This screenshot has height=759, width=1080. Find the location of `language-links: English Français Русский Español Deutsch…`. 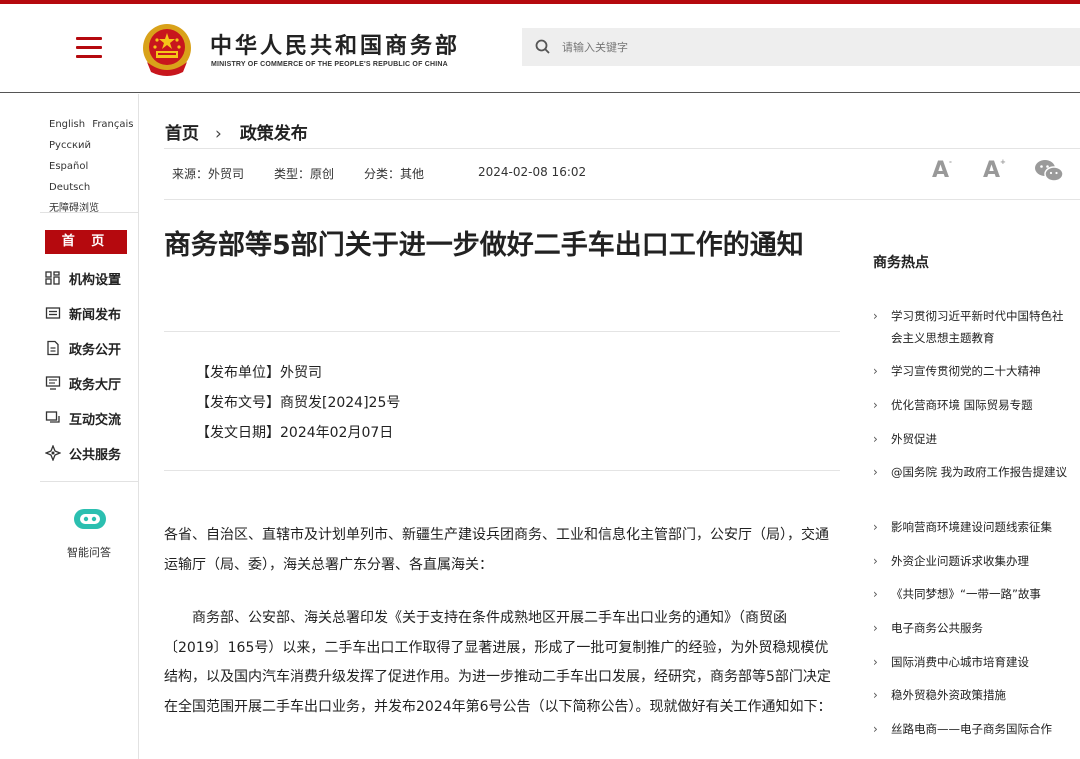

language-links: English Français Русский Español Deutsch… is located at coordinates (93, 166).